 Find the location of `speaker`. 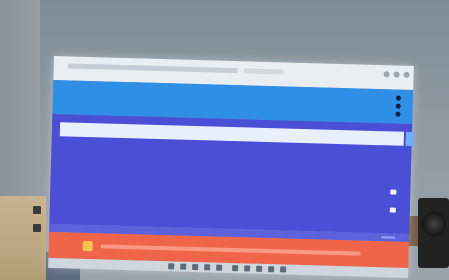

speaker is located at coordinates (433, 233).